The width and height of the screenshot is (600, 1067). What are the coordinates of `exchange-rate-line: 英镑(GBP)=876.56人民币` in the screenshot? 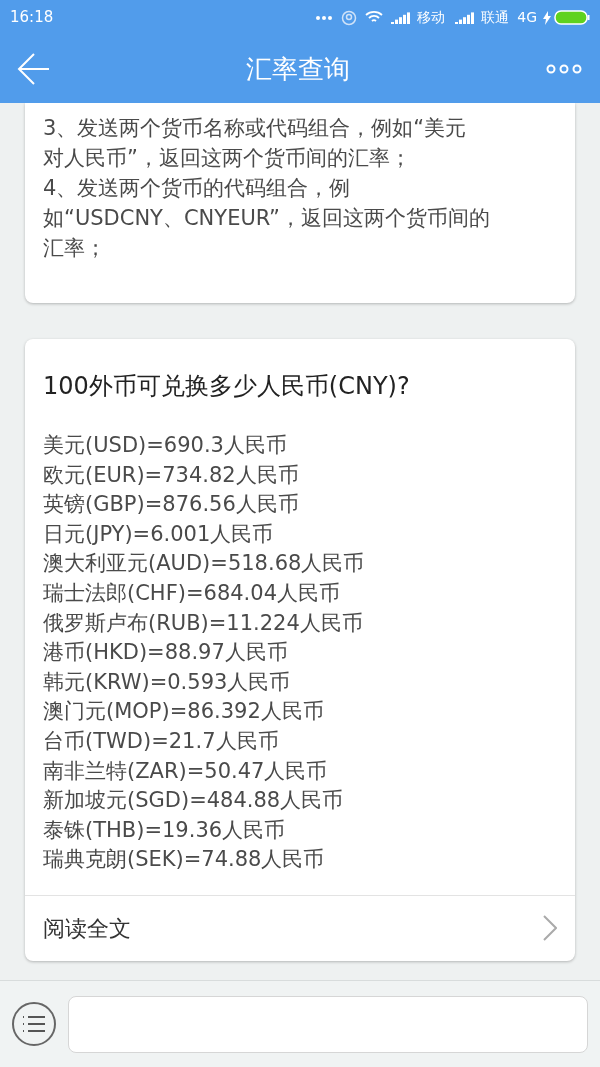 It's located at (171, 505).